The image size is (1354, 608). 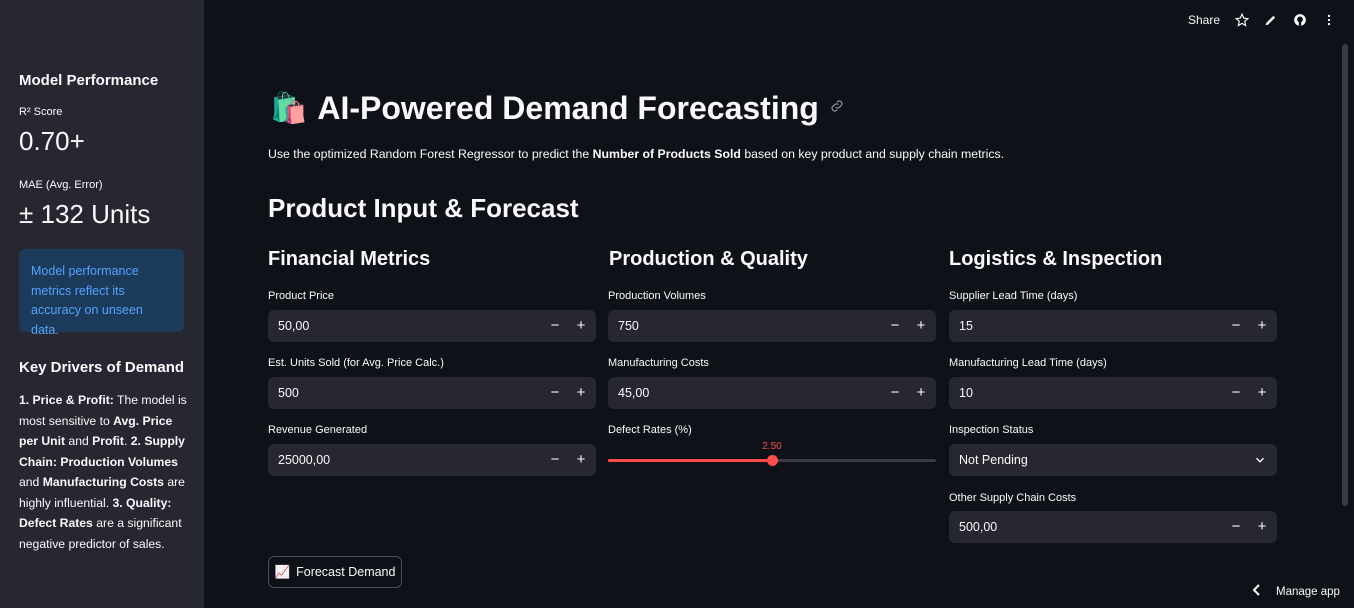 I want to click on more-menu-icon, so click(x=1329, y=20).